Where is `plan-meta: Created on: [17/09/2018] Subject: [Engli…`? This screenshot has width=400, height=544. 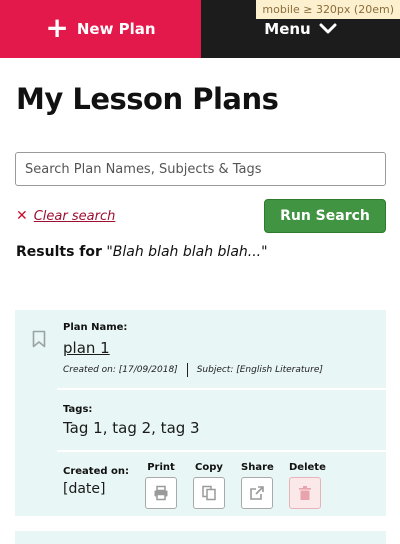
plan-meta: Created on: [17/09/2018] Subject: [Engli… is located at coordinates (221, 370).